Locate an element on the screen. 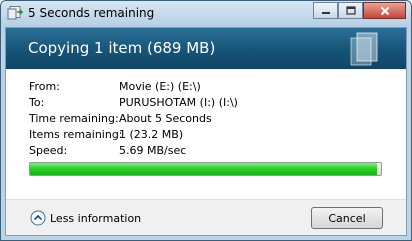 The height and width of the screenshot is (241, 412). maximize-icon is located at coordinates (350, 10).